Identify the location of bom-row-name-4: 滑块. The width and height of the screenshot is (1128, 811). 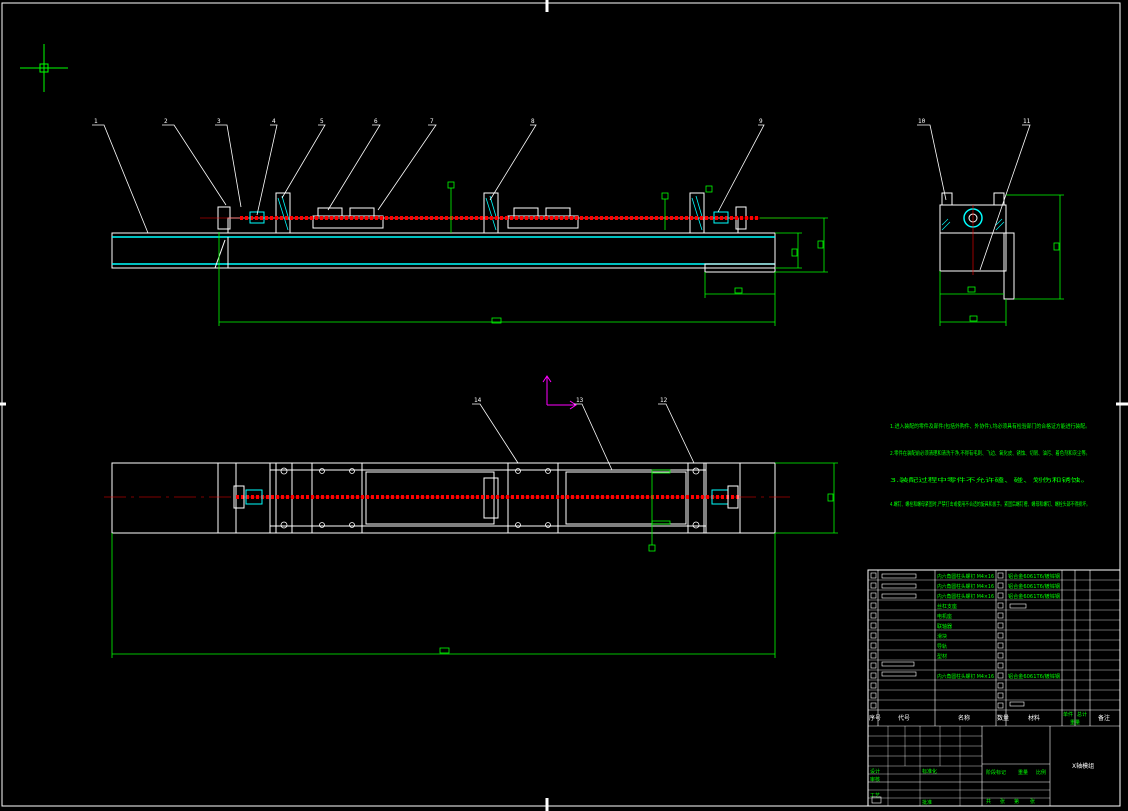
(942, 636).